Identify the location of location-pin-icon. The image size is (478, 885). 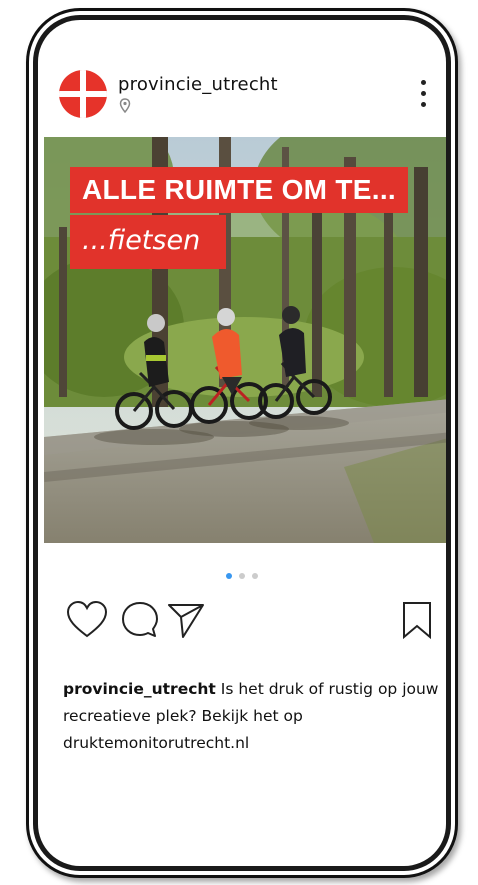
(125, 106).